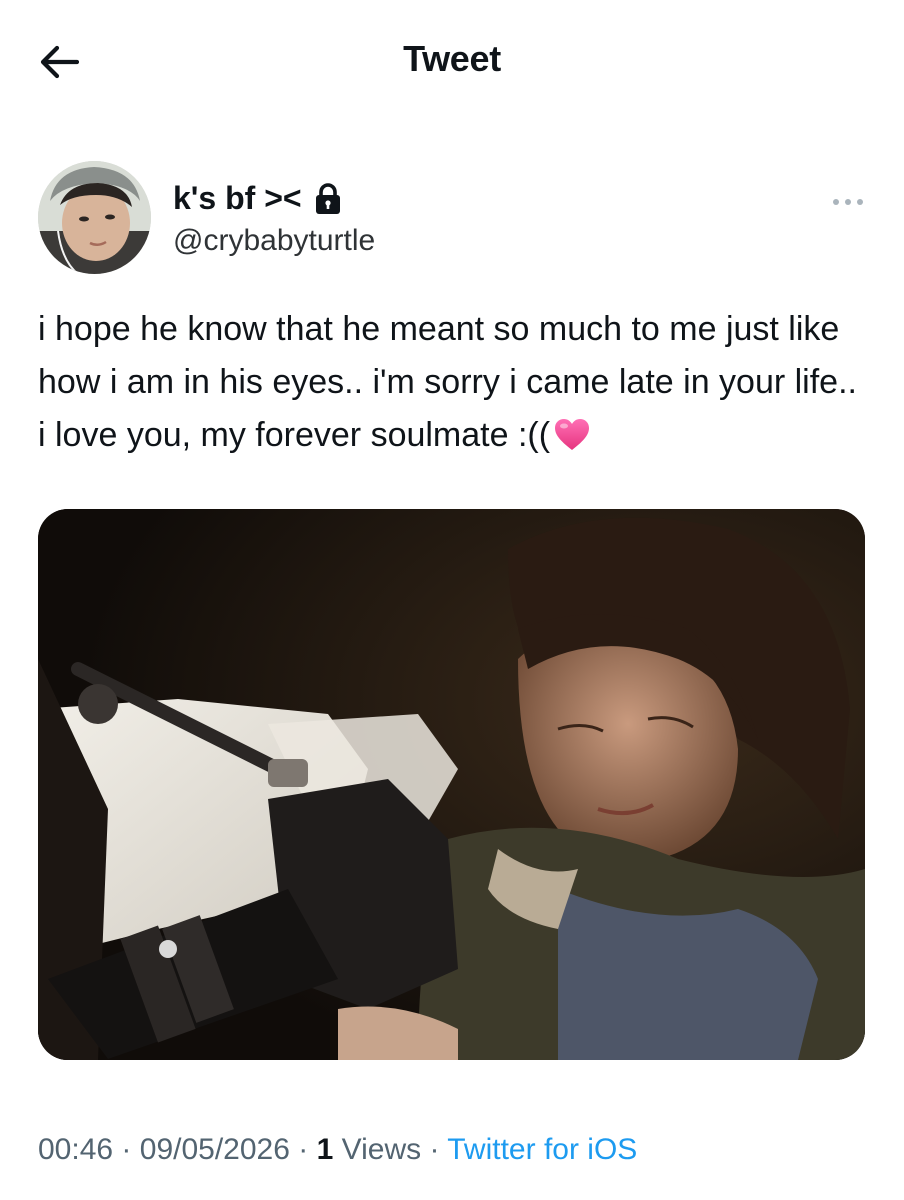 This screenshot has height=1200, width=904. What do you see at coordinates (274, 241) in the screenshot?
I see `username-handle: @crybabyturtle` at bounding box center [274, 241].